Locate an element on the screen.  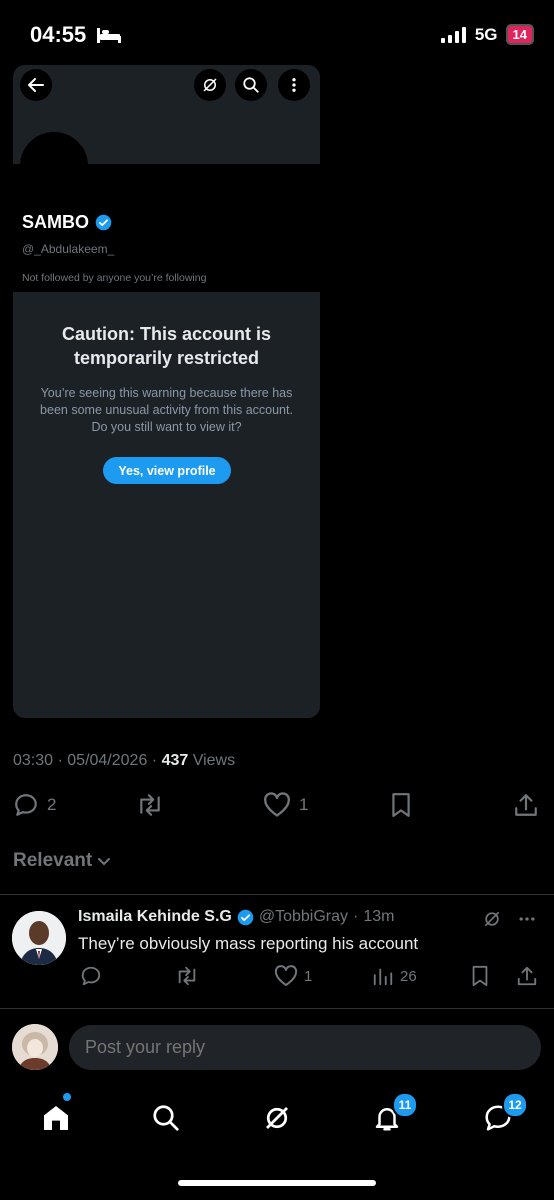
back-arrow-icon is located at coordinates (36, 85).